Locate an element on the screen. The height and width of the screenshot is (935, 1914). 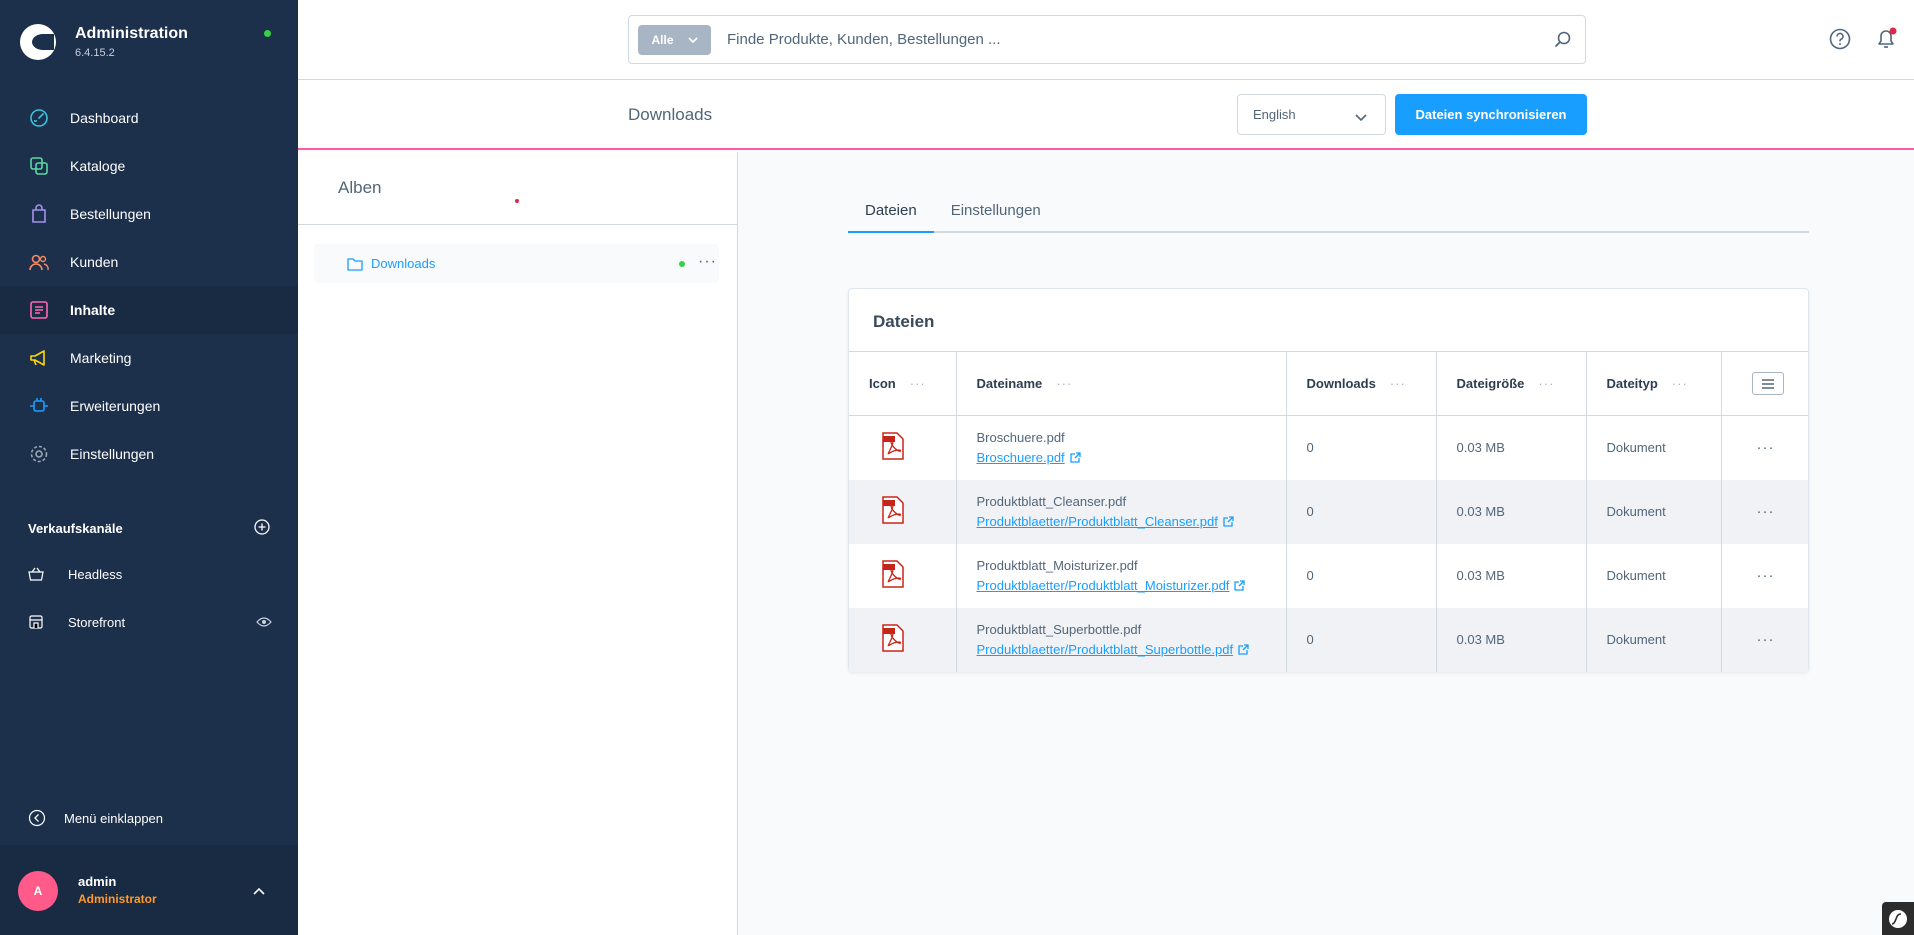
column-settings-cell is located at coordinates (1764, 384).